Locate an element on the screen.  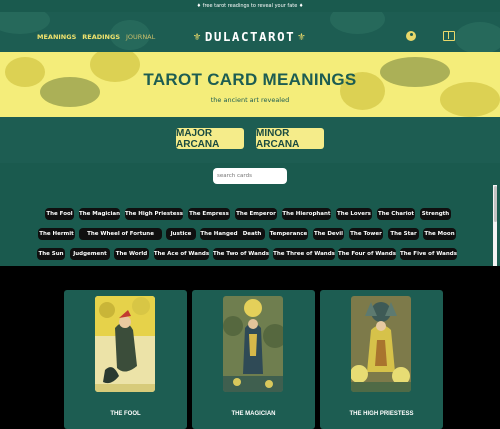
card-chip-death: Death is located at coordinates (252, 234).